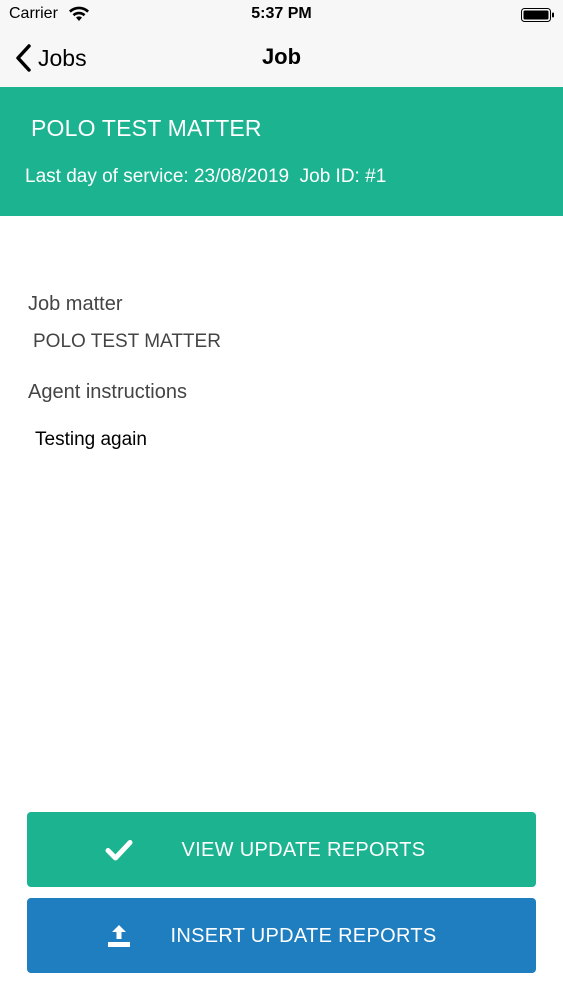 This screenshot has height=1000, width=563. Describe the element at coordinates (127, 341) in the screenshot. I see `job-matter-value: POLO TEST MATTER` at that location.